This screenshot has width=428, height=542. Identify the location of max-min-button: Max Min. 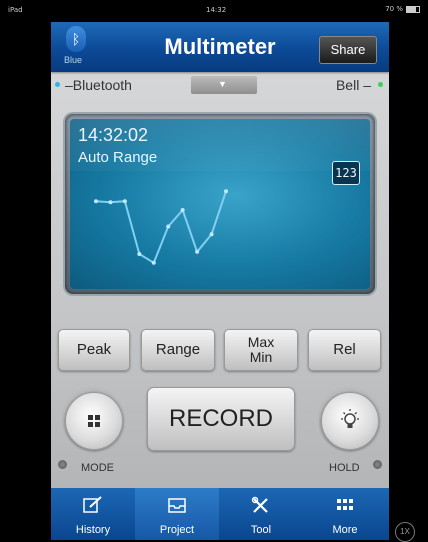
(261, 350).